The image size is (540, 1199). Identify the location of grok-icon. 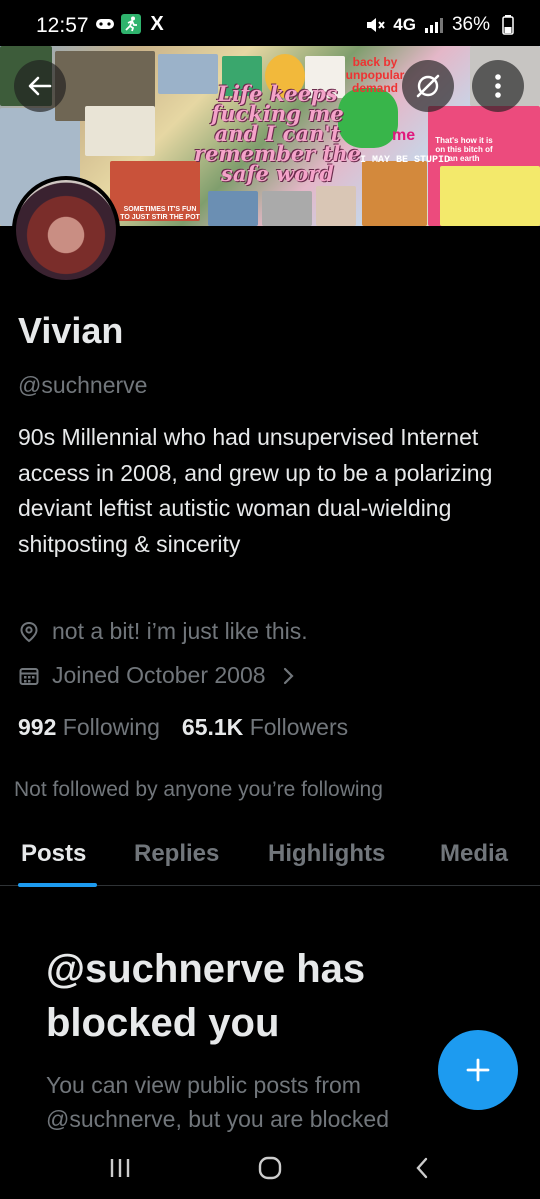
(428, 86).